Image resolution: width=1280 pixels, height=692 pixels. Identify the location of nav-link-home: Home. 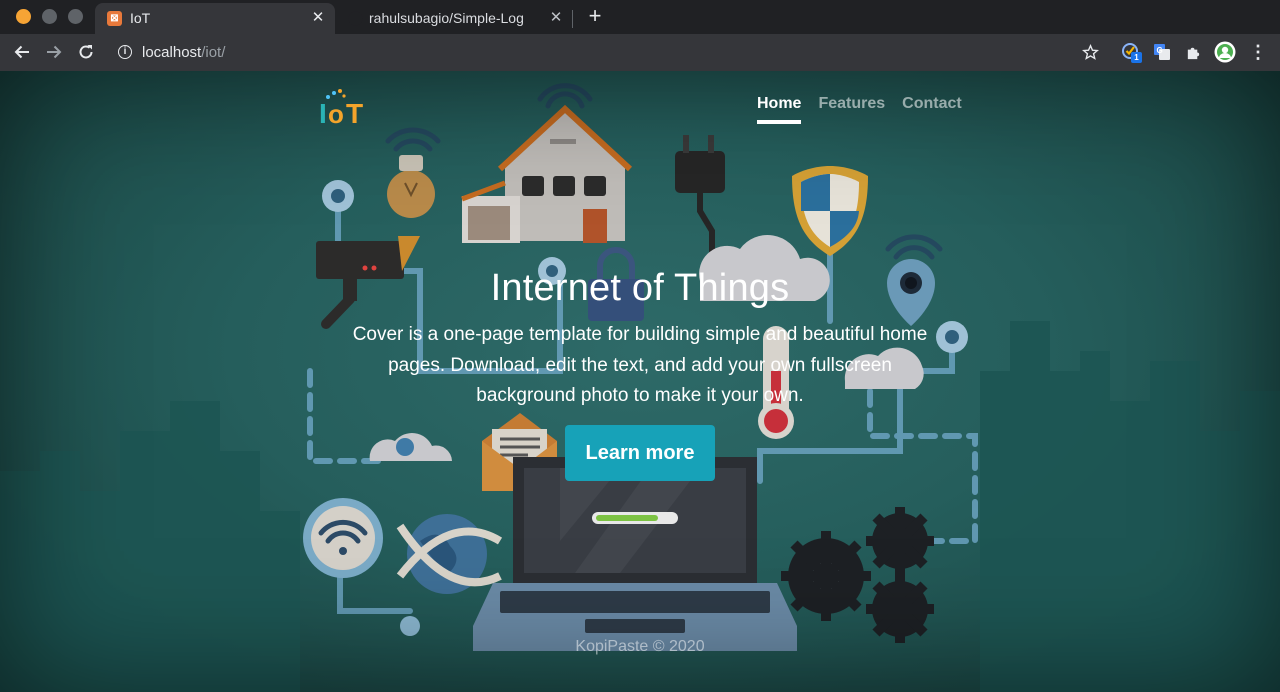
(779, 109).